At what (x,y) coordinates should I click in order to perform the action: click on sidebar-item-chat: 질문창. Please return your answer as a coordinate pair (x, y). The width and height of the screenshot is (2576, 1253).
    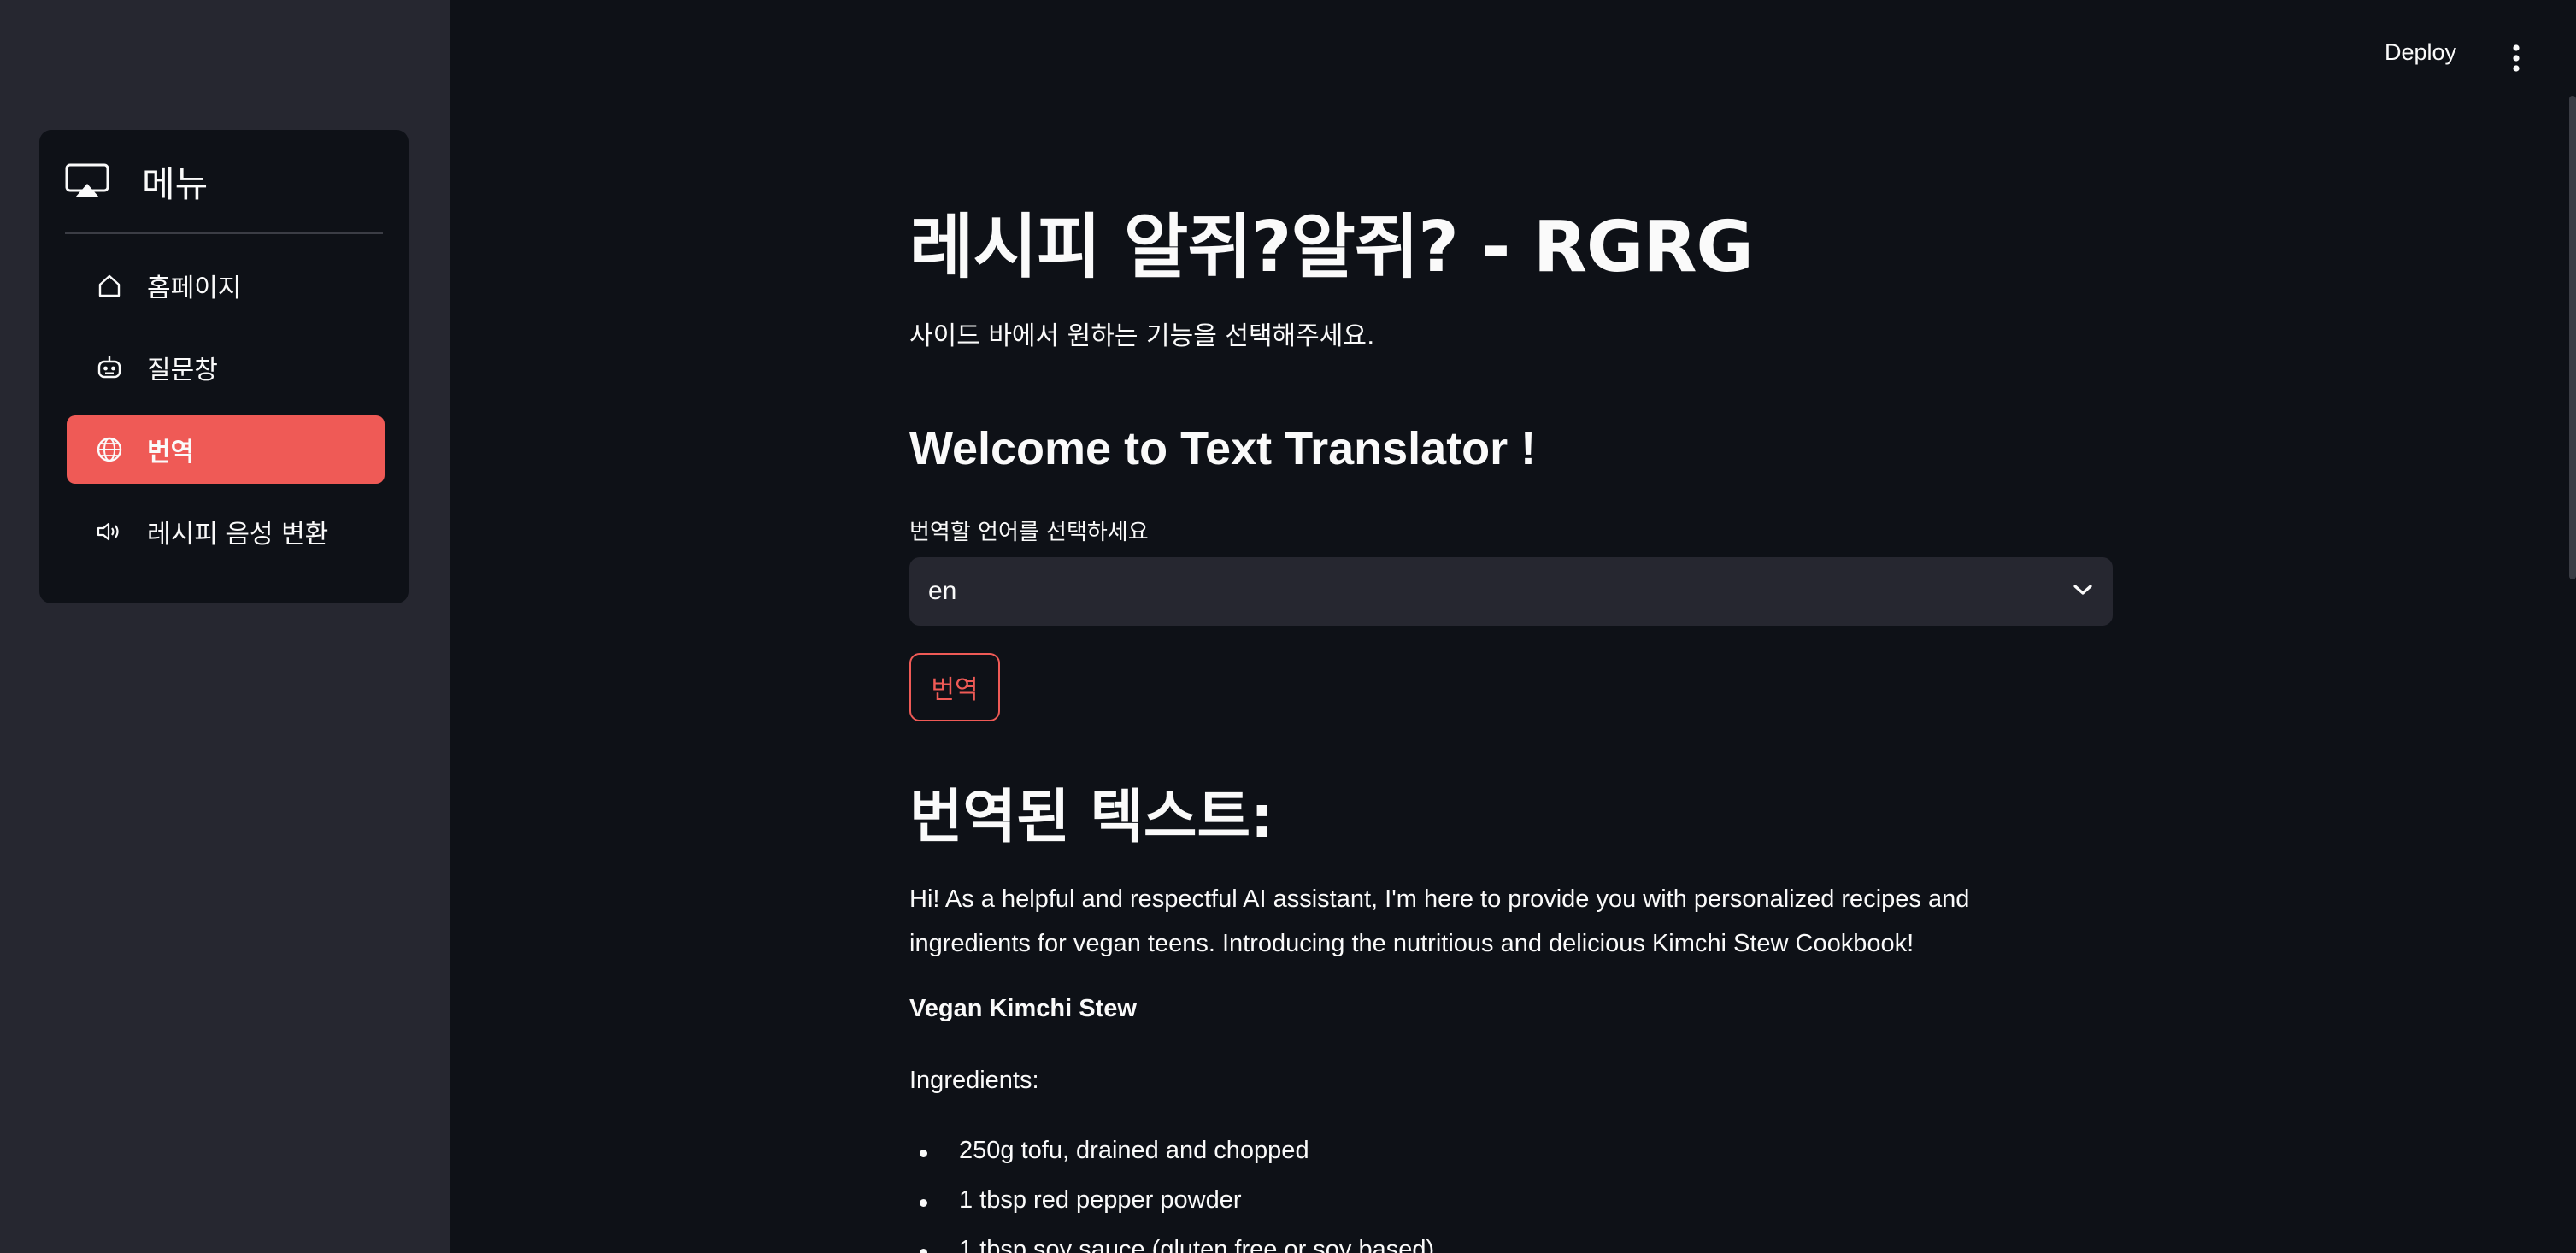
    Looking at the image, I should click on (226, 367).